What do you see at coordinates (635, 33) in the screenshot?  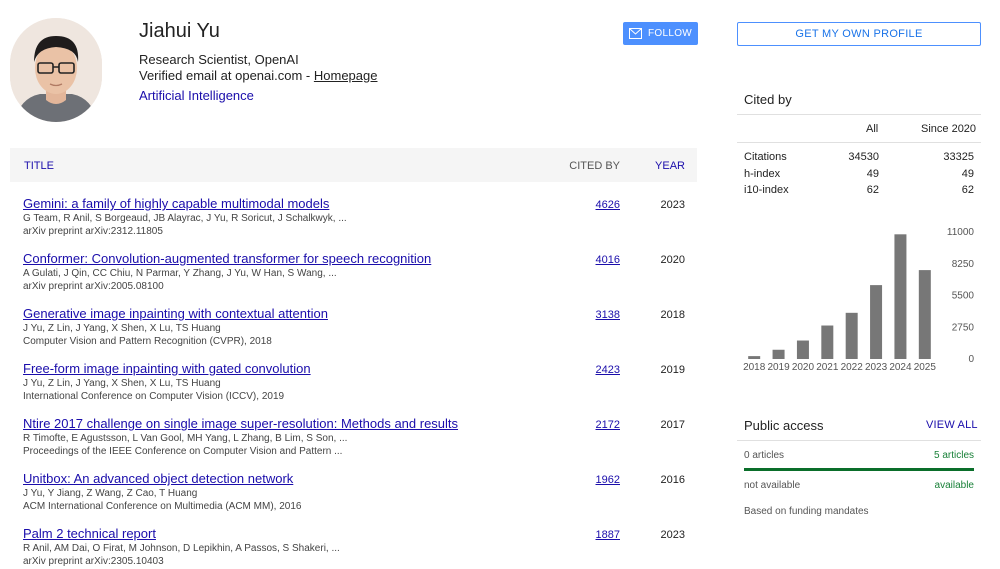 I see `mail-icon` at bounding box center [635, 33].